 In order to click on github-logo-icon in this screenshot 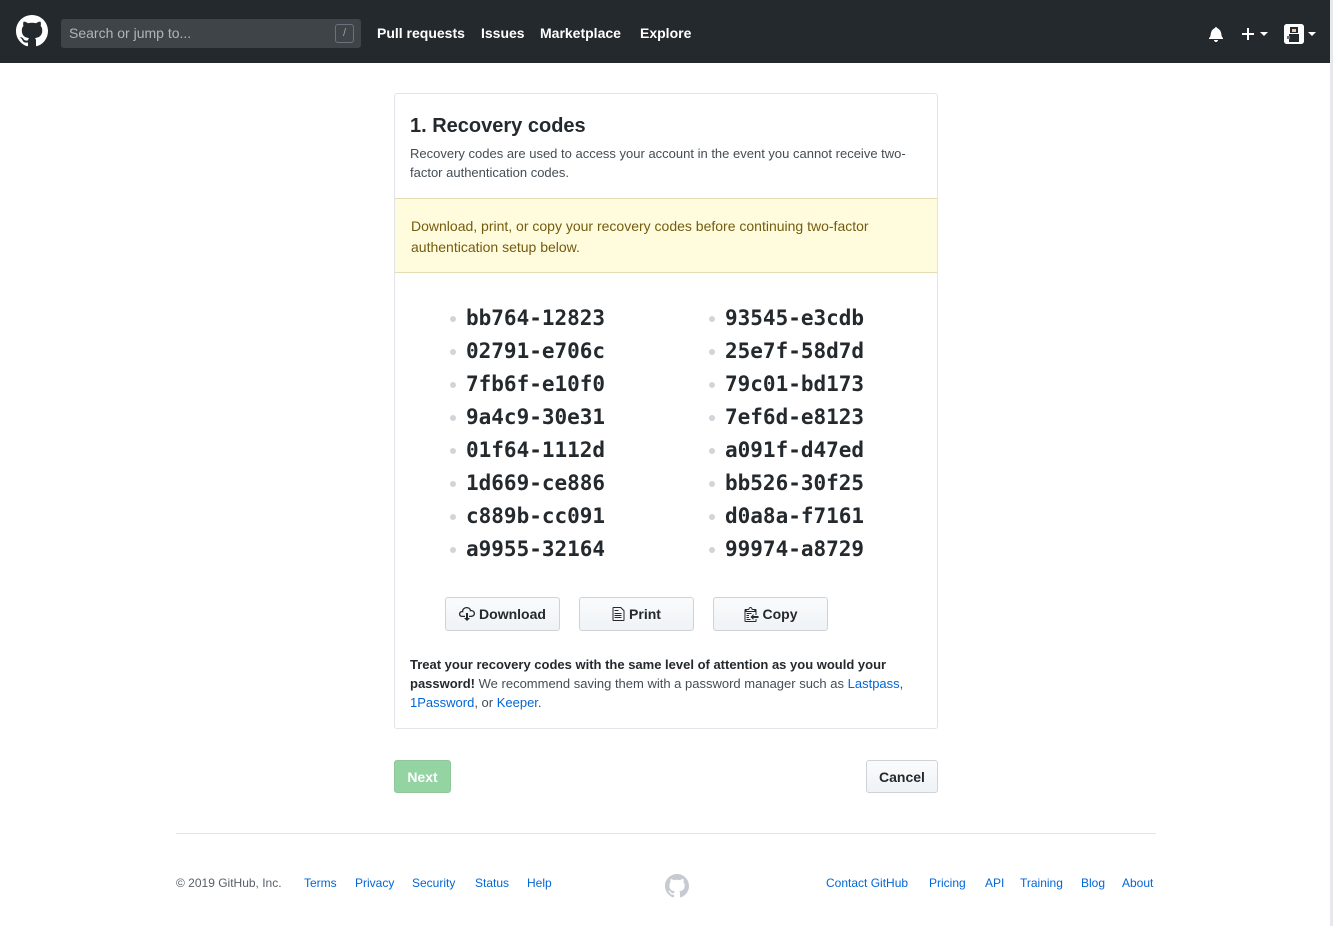, I will do `click(32, 31)`.